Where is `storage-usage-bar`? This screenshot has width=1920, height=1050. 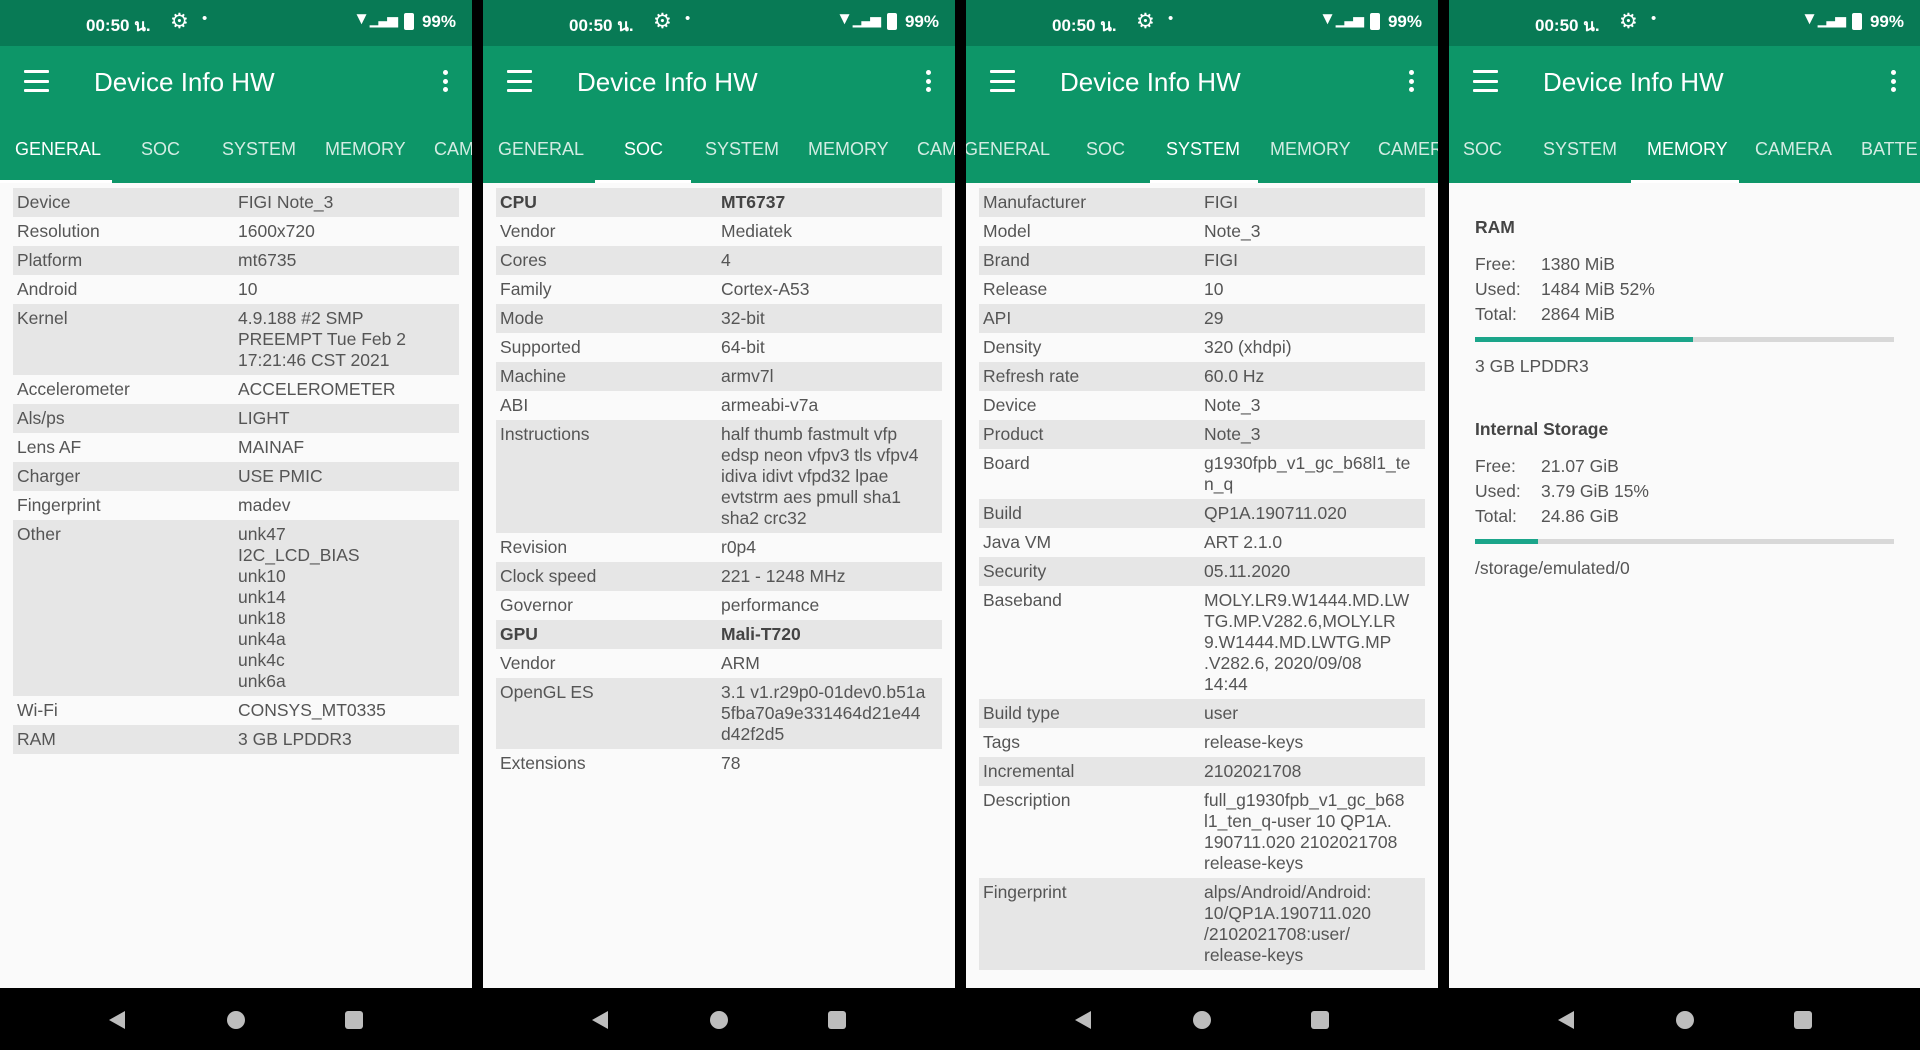 storage-usage-bar is located at coordinates (1684, 541).